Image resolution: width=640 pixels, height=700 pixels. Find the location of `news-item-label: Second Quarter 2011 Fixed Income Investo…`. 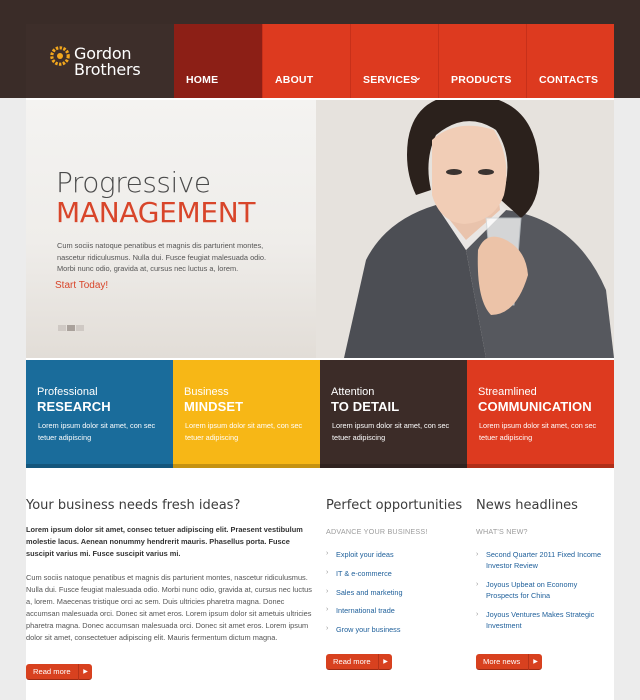

news-item-label: Second Quarter 2011 Fixed Income Investo… is located at coordinates (544, 560).